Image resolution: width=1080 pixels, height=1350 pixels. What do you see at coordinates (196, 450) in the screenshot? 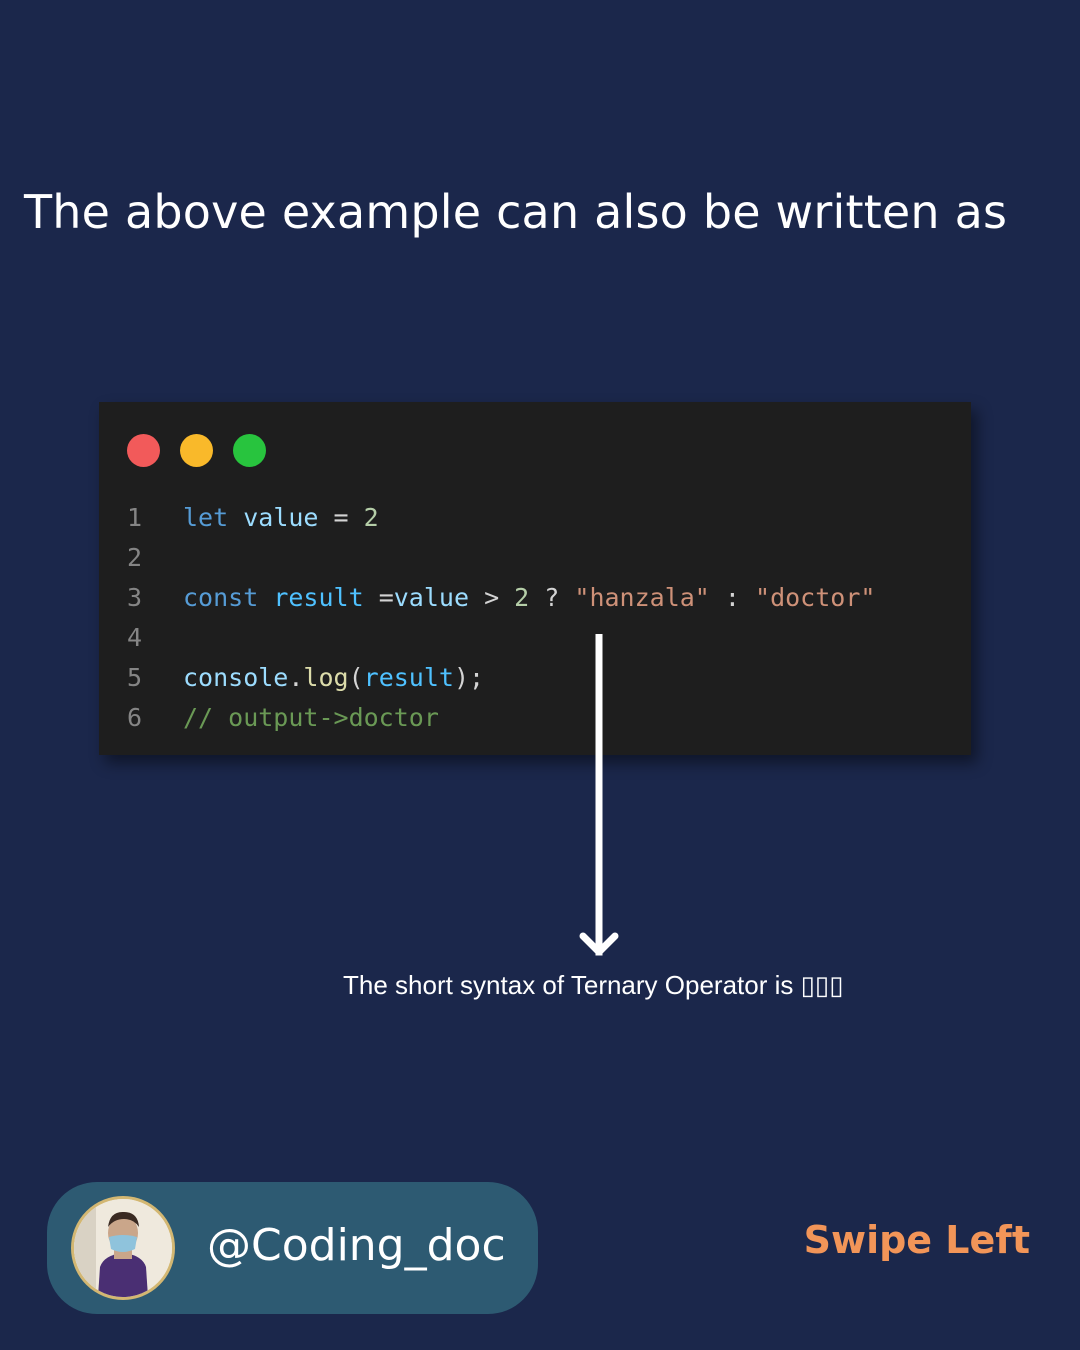
I see `minimize-dot-icon` at bounding box center [196, 450].